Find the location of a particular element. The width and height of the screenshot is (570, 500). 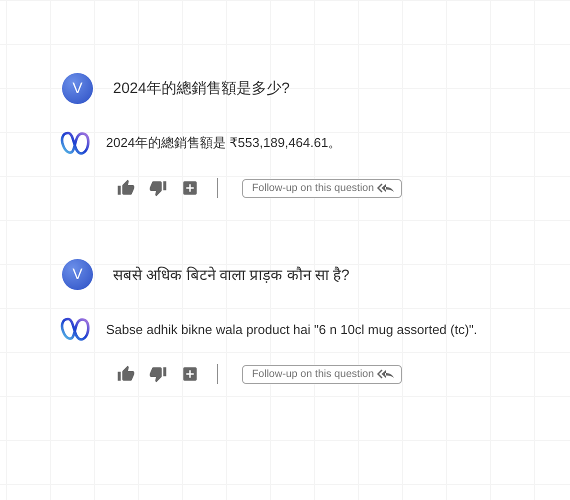

question-text: 2024年的總銷售額是多少? is located at coordinates (201, 88).